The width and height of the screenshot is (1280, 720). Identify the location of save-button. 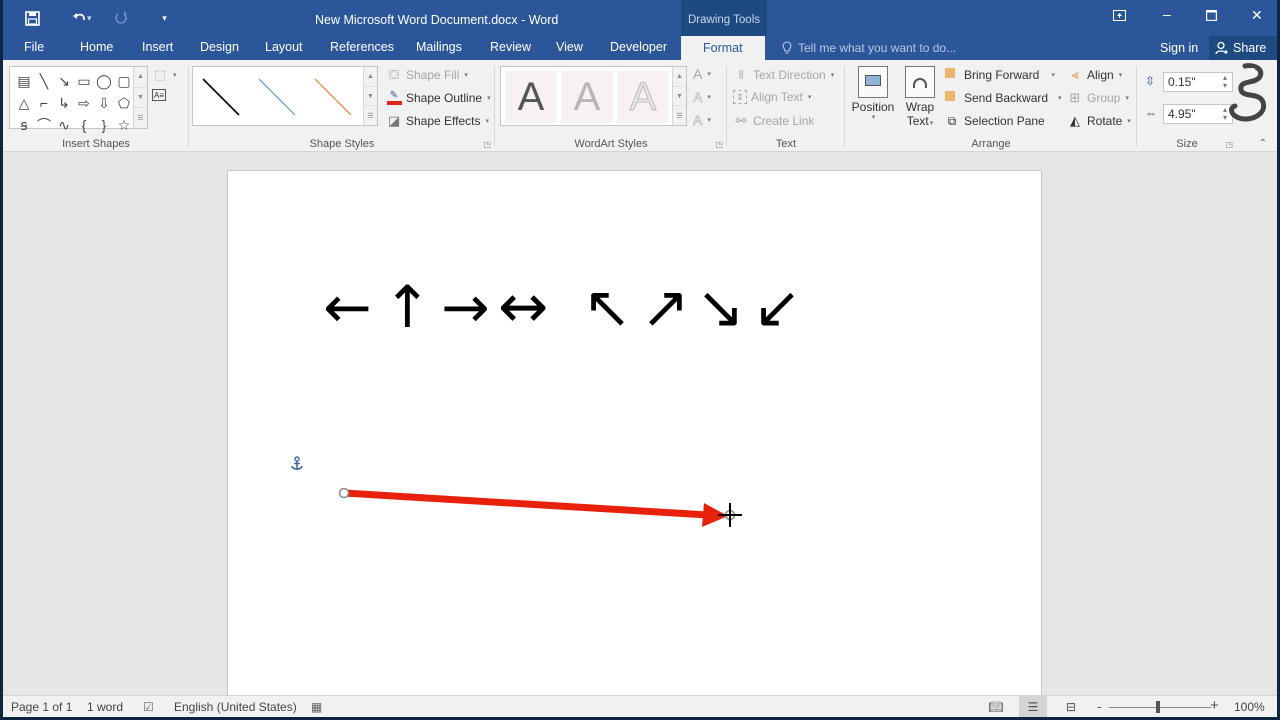
(32, 18).